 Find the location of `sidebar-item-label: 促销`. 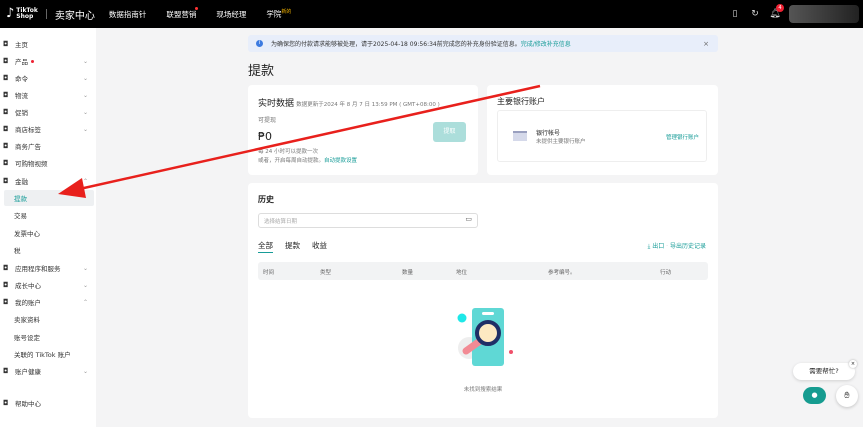

sidebar-item-label: 促销 is located at coordinates (21, 113).